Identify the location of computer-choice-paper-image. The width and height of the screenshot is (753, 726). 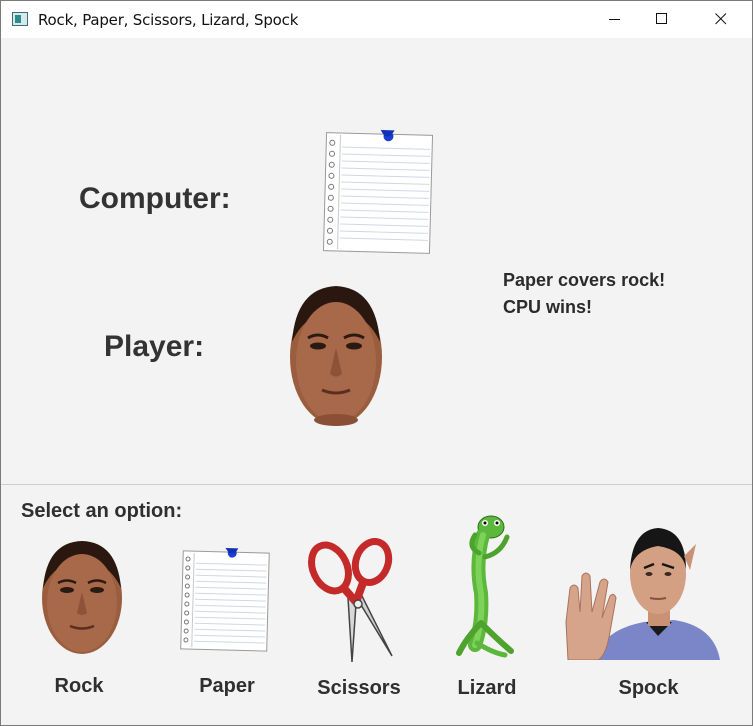
(378, 192).